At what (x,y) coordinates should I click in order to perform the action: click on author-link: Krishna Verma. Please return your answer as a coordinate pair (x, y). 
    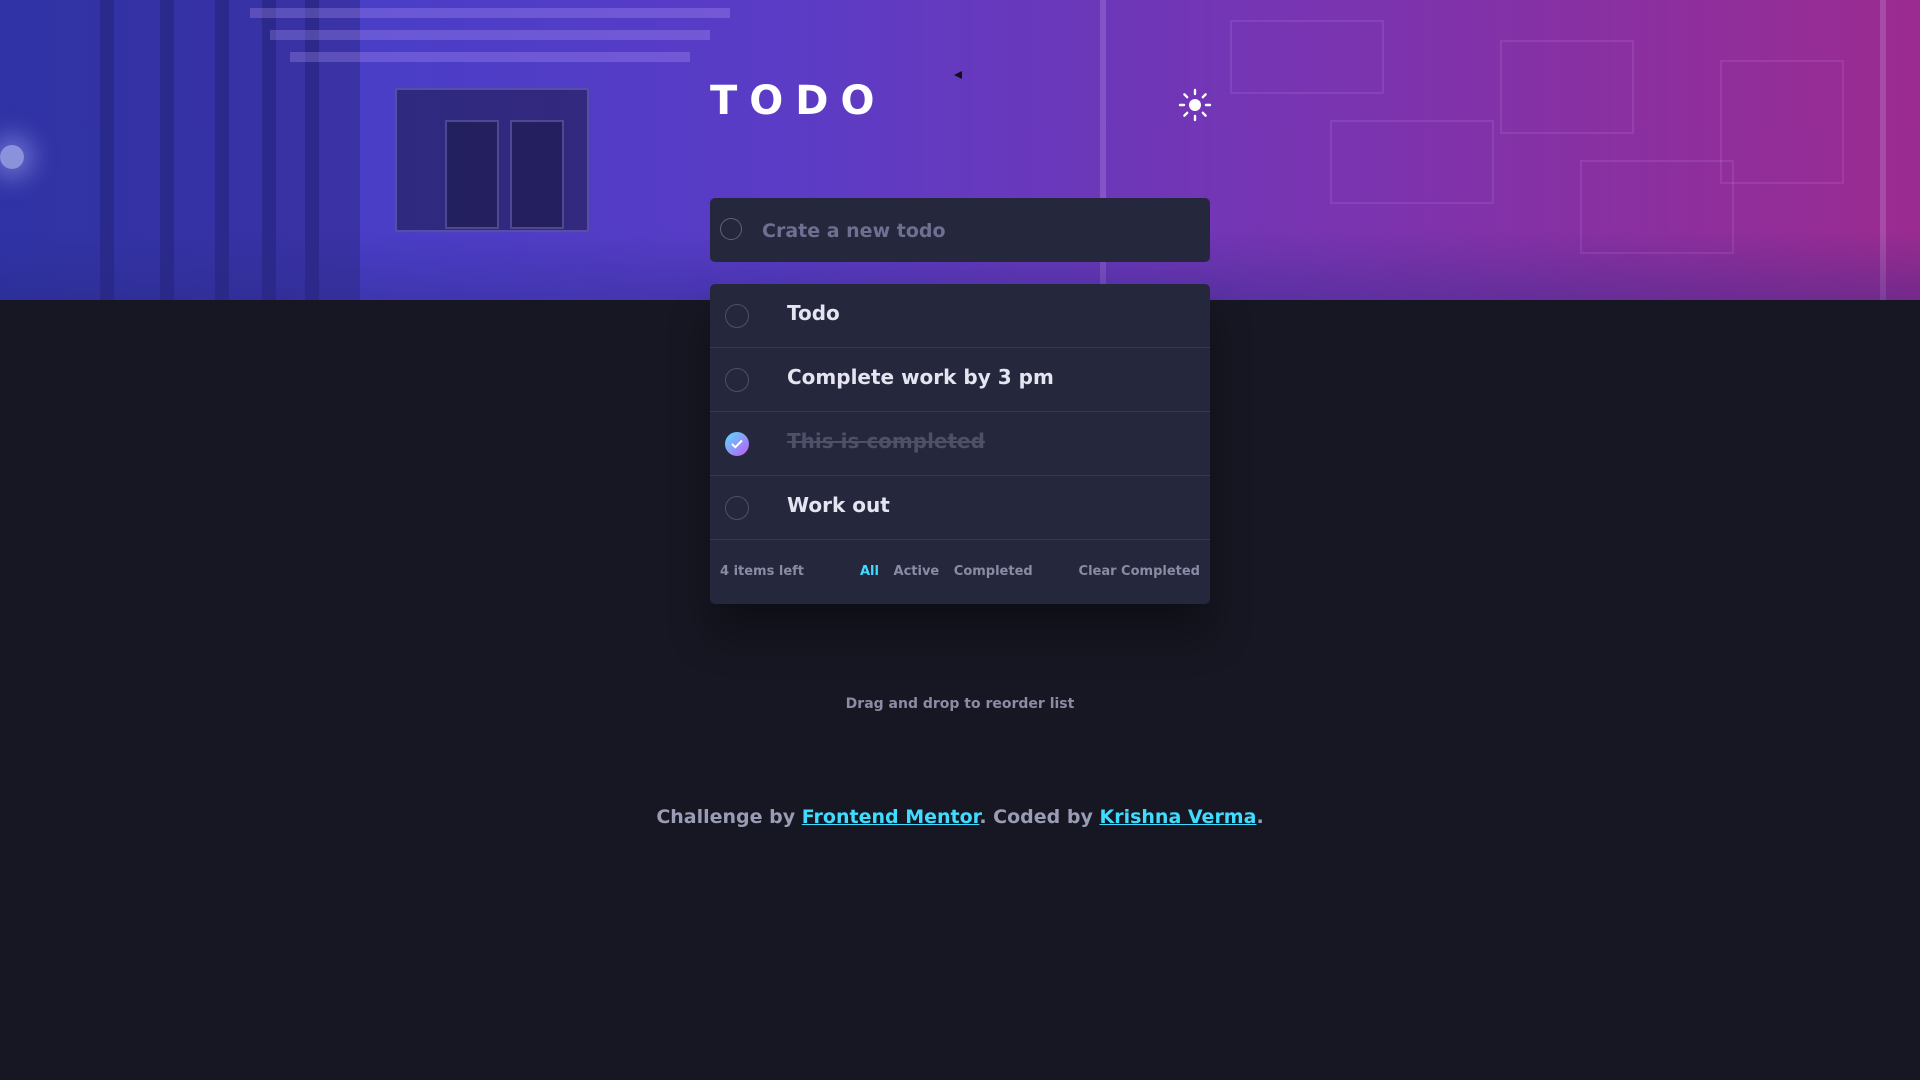
    Looking at the image, I should click on (1177, 817).